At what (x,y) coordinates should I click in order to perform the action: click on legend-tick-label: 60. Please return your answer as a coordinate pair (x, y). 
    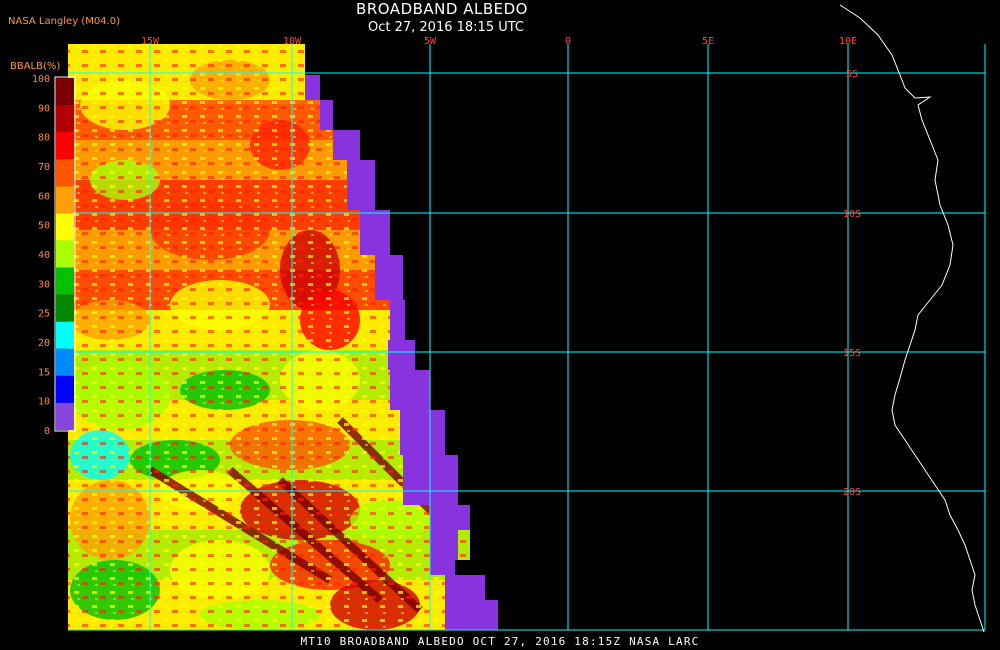
    Looking at the image, I should click on (44, 196).